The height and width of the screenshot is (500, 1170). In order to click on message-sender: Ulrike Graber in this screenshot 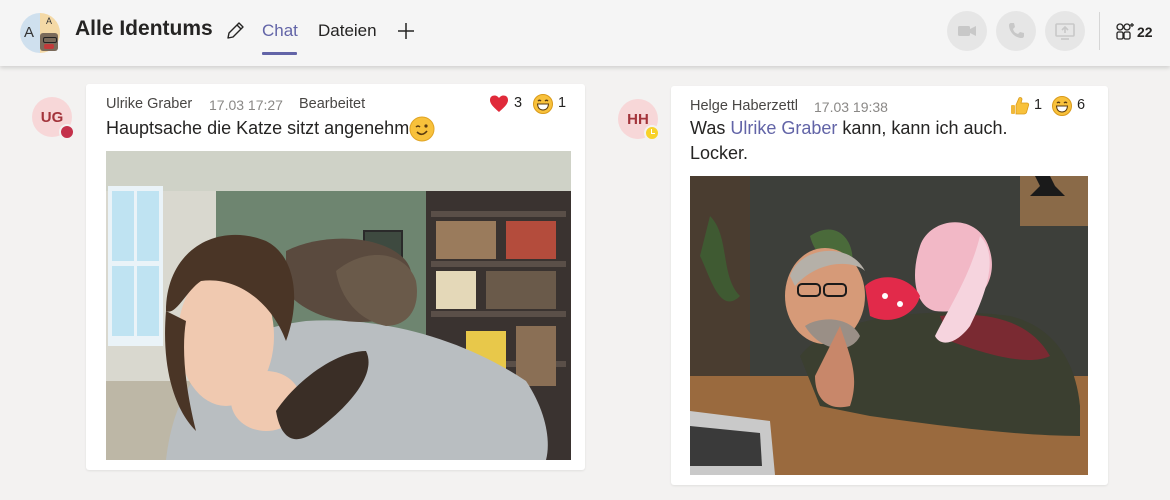, I will do `click(149, 104)`.